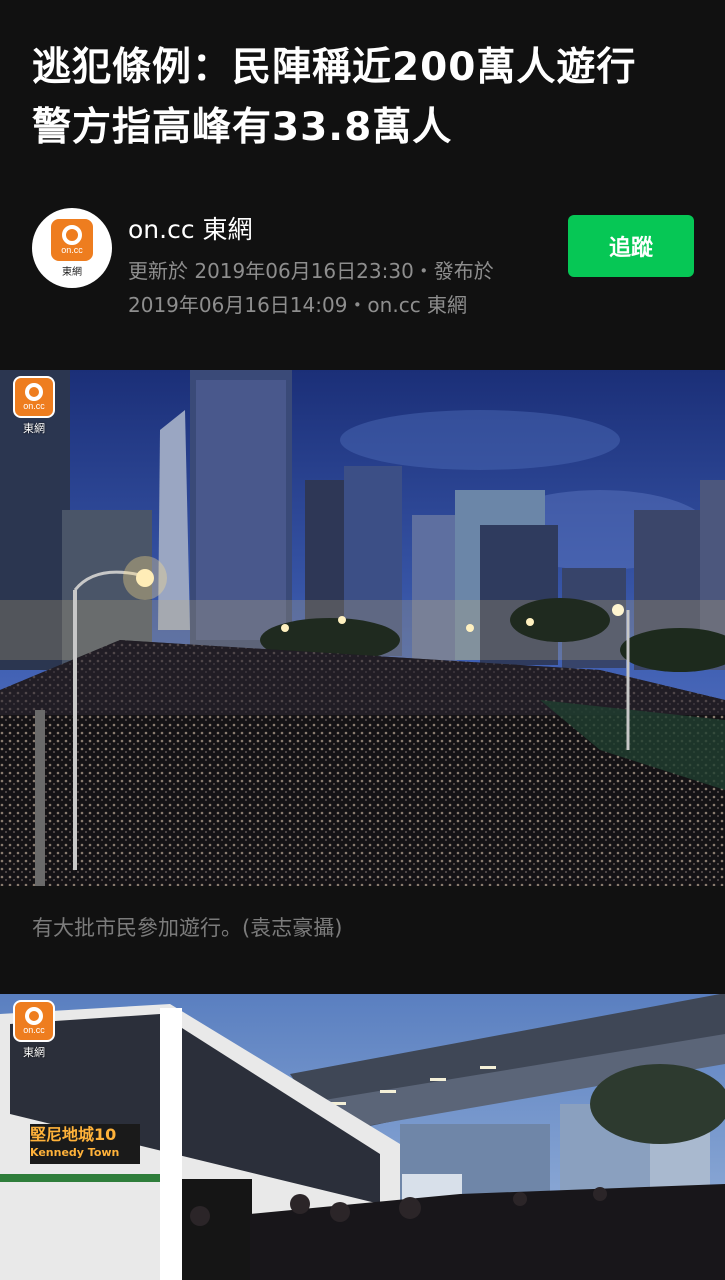  Describe the element at coordinates (72, 239) in the screenshot. I see `oncc-logo-icon: on.cc` at that location.